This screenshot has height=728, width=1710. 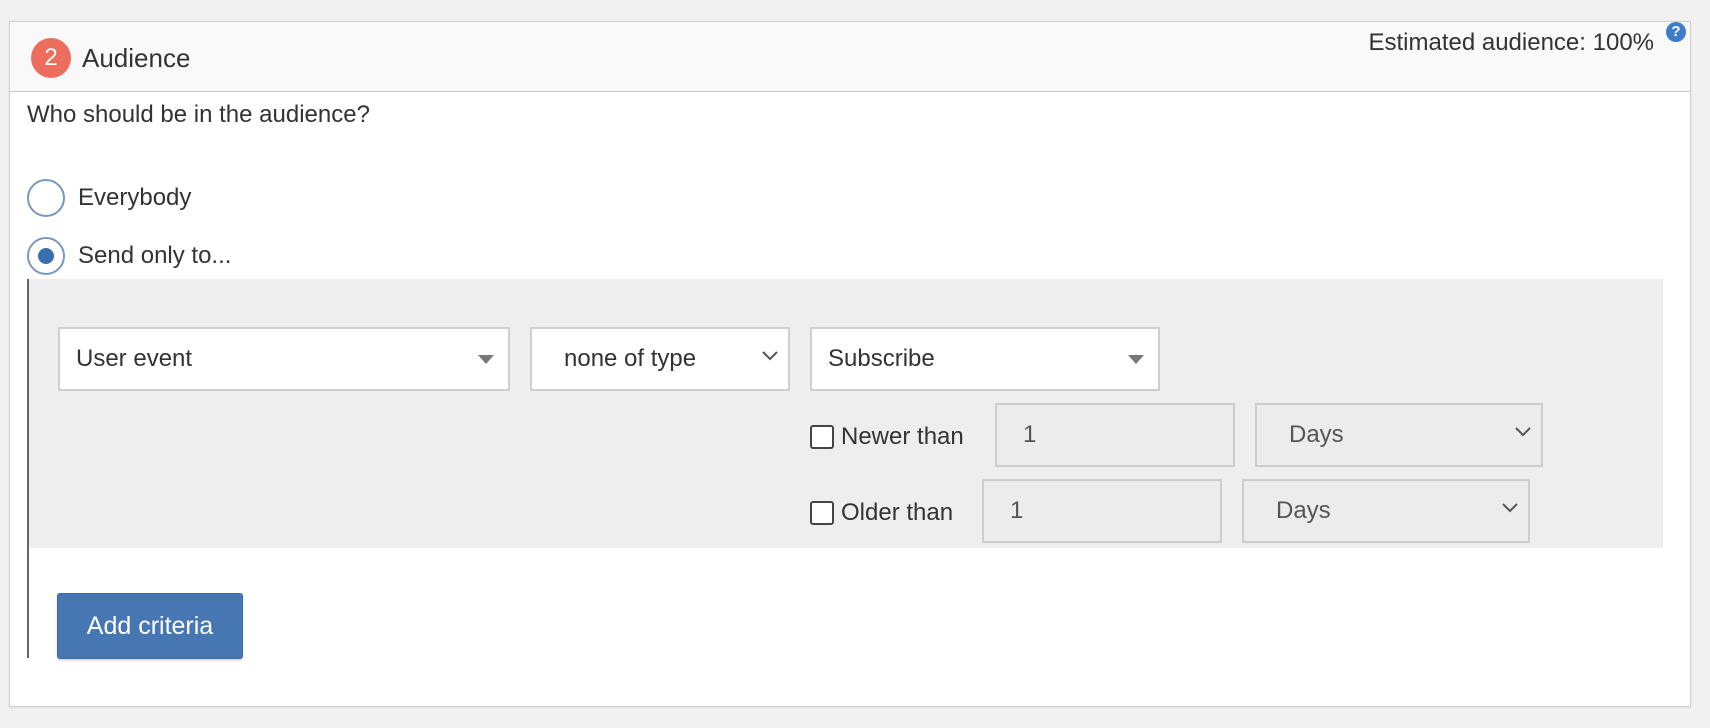 I want to click on operator-select-value: none of type, so click(x=630, y=358).